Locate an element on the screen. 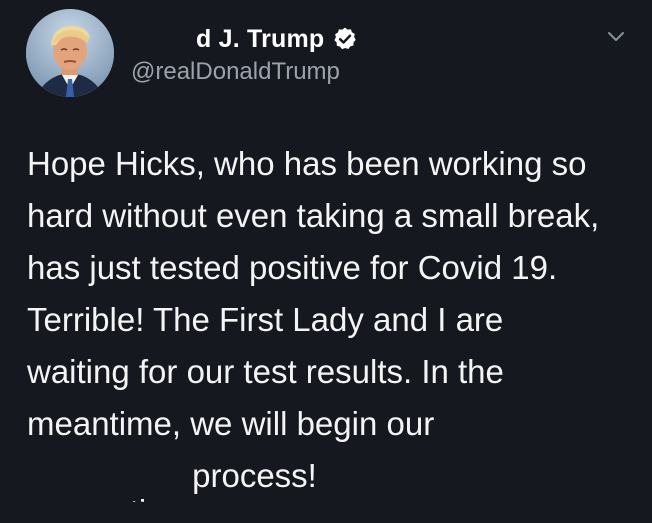 The width and height of the screenshot is (652, 523). avatar-image is located at coordinates (70, 53).